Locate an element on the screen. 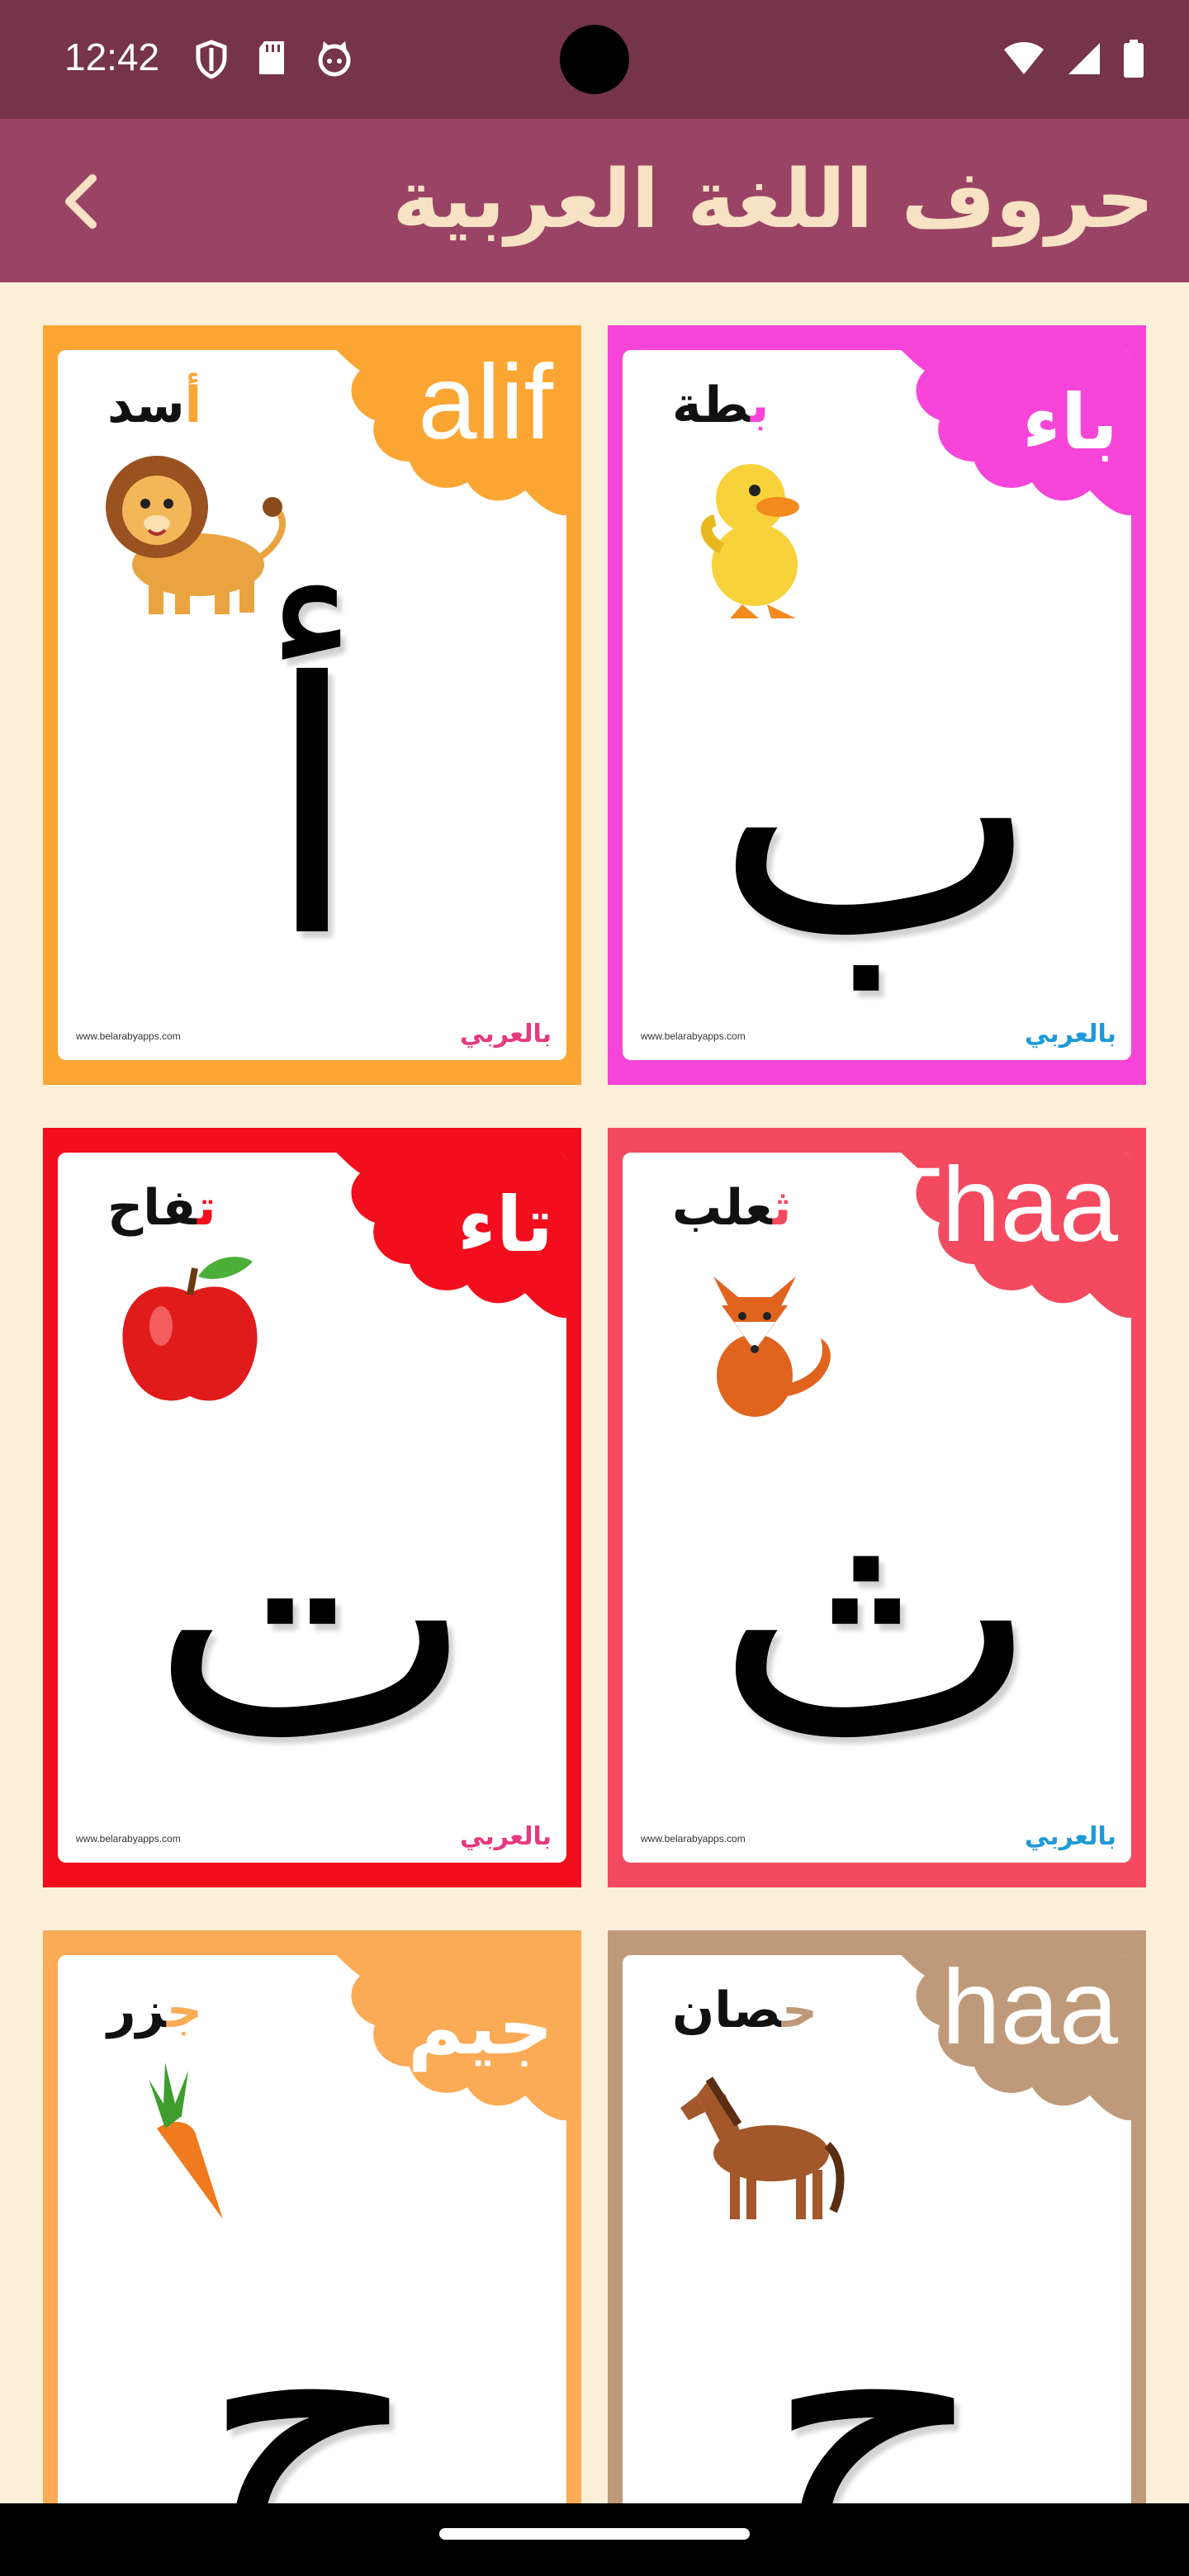 This screenshot has height=2576, width=1189. card-face: تاء تفاح ت www.belarabyapps.com بالعربي is located at coordinates (312, 1508).